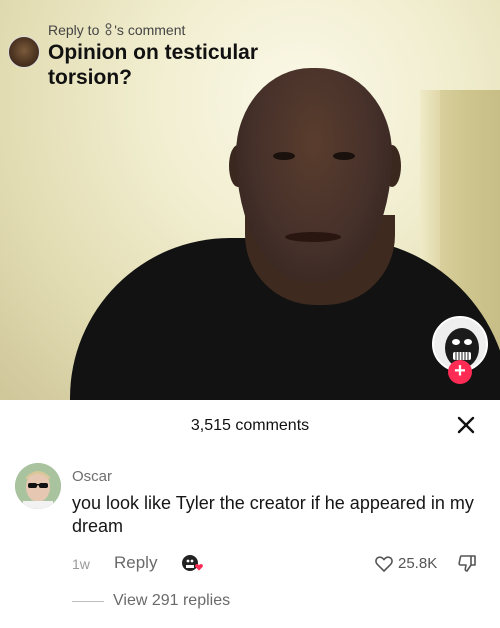  What do you see at coordinates (135, 563) in the screenshot?
I see `reply-button: Reply` at bounding box center [135, 563].